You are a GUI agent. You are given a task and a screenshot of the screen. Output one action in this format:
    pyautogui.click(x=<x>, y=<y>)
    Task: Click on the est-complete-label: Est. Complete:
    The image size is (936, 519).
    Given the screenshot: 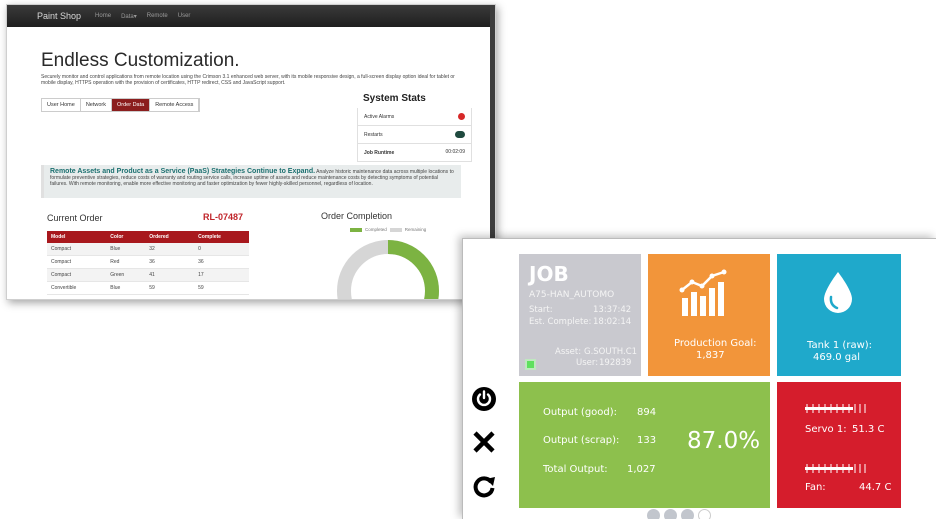 What is the action you would take?
    pyautogui.click(x=560, y=322)
    